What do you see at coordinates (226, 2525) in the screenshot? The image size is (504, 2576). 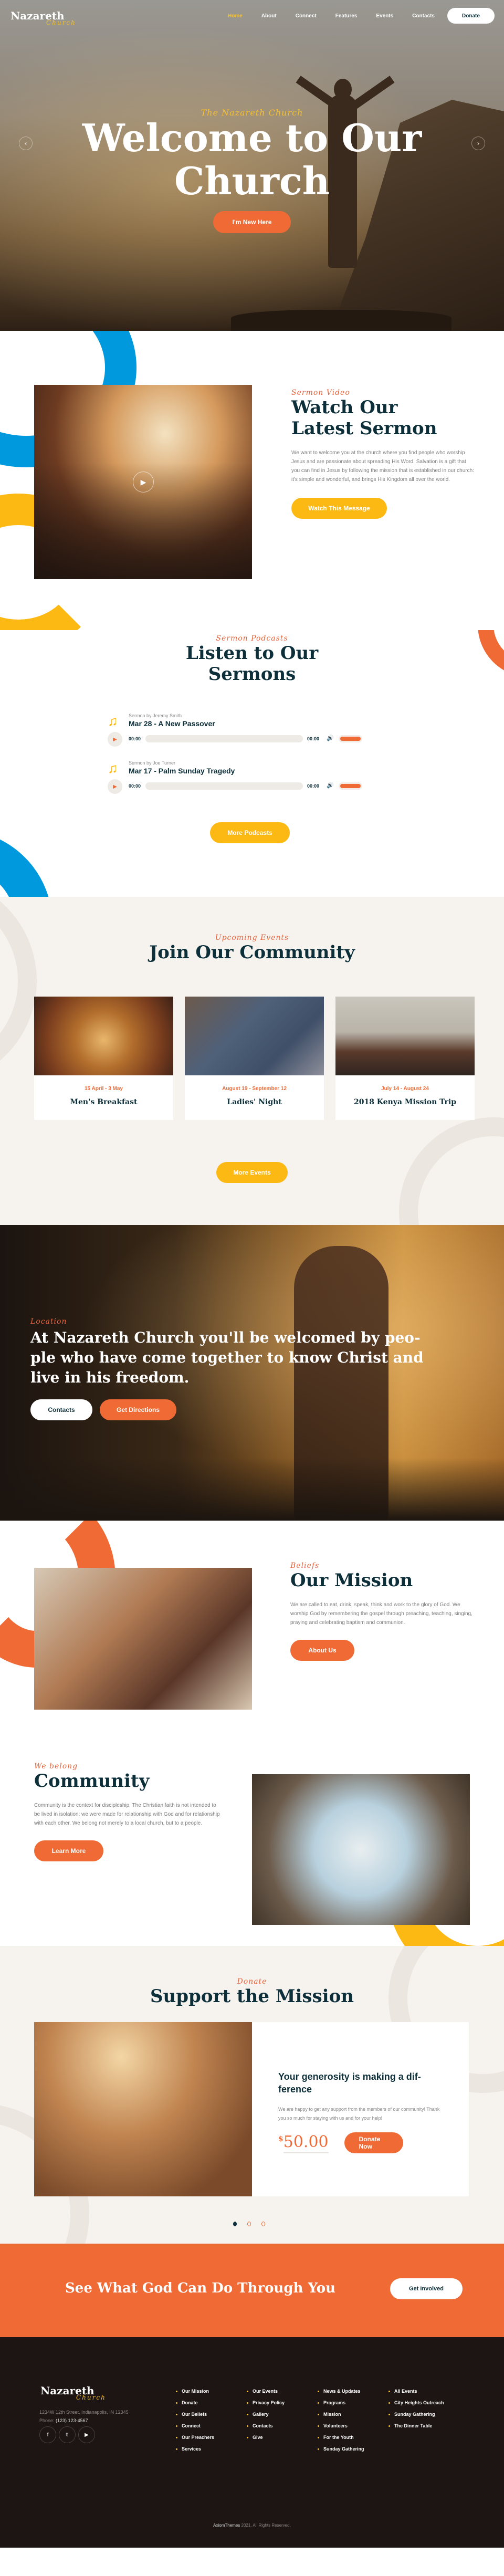 I see `copyright-brand: AxiomThemes` at bounding box center [226, 2525].